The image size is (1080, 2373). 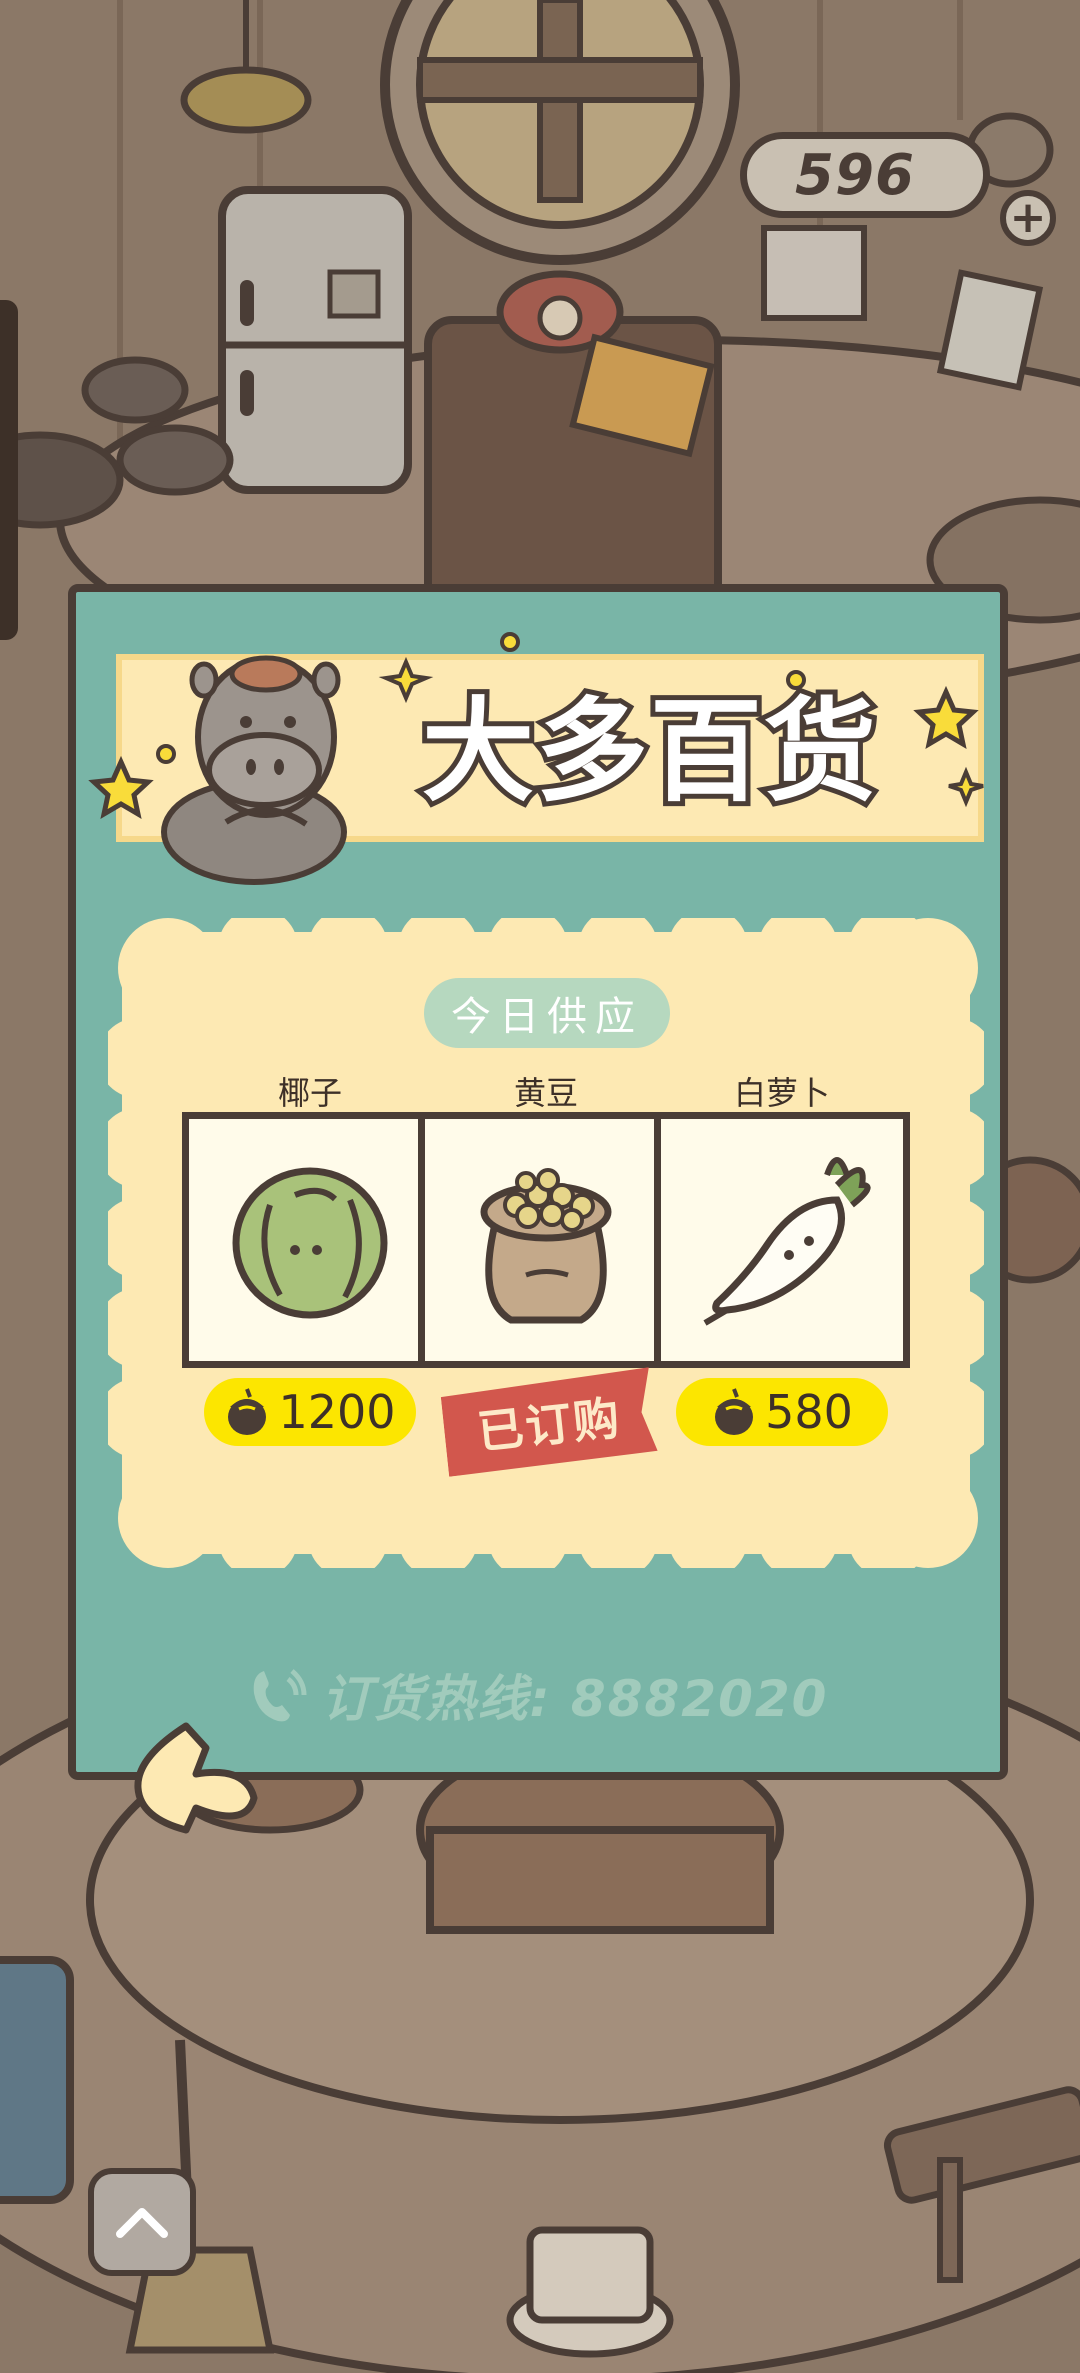 I want to click on back-arrow-icon, so click(x=196, y=1778).